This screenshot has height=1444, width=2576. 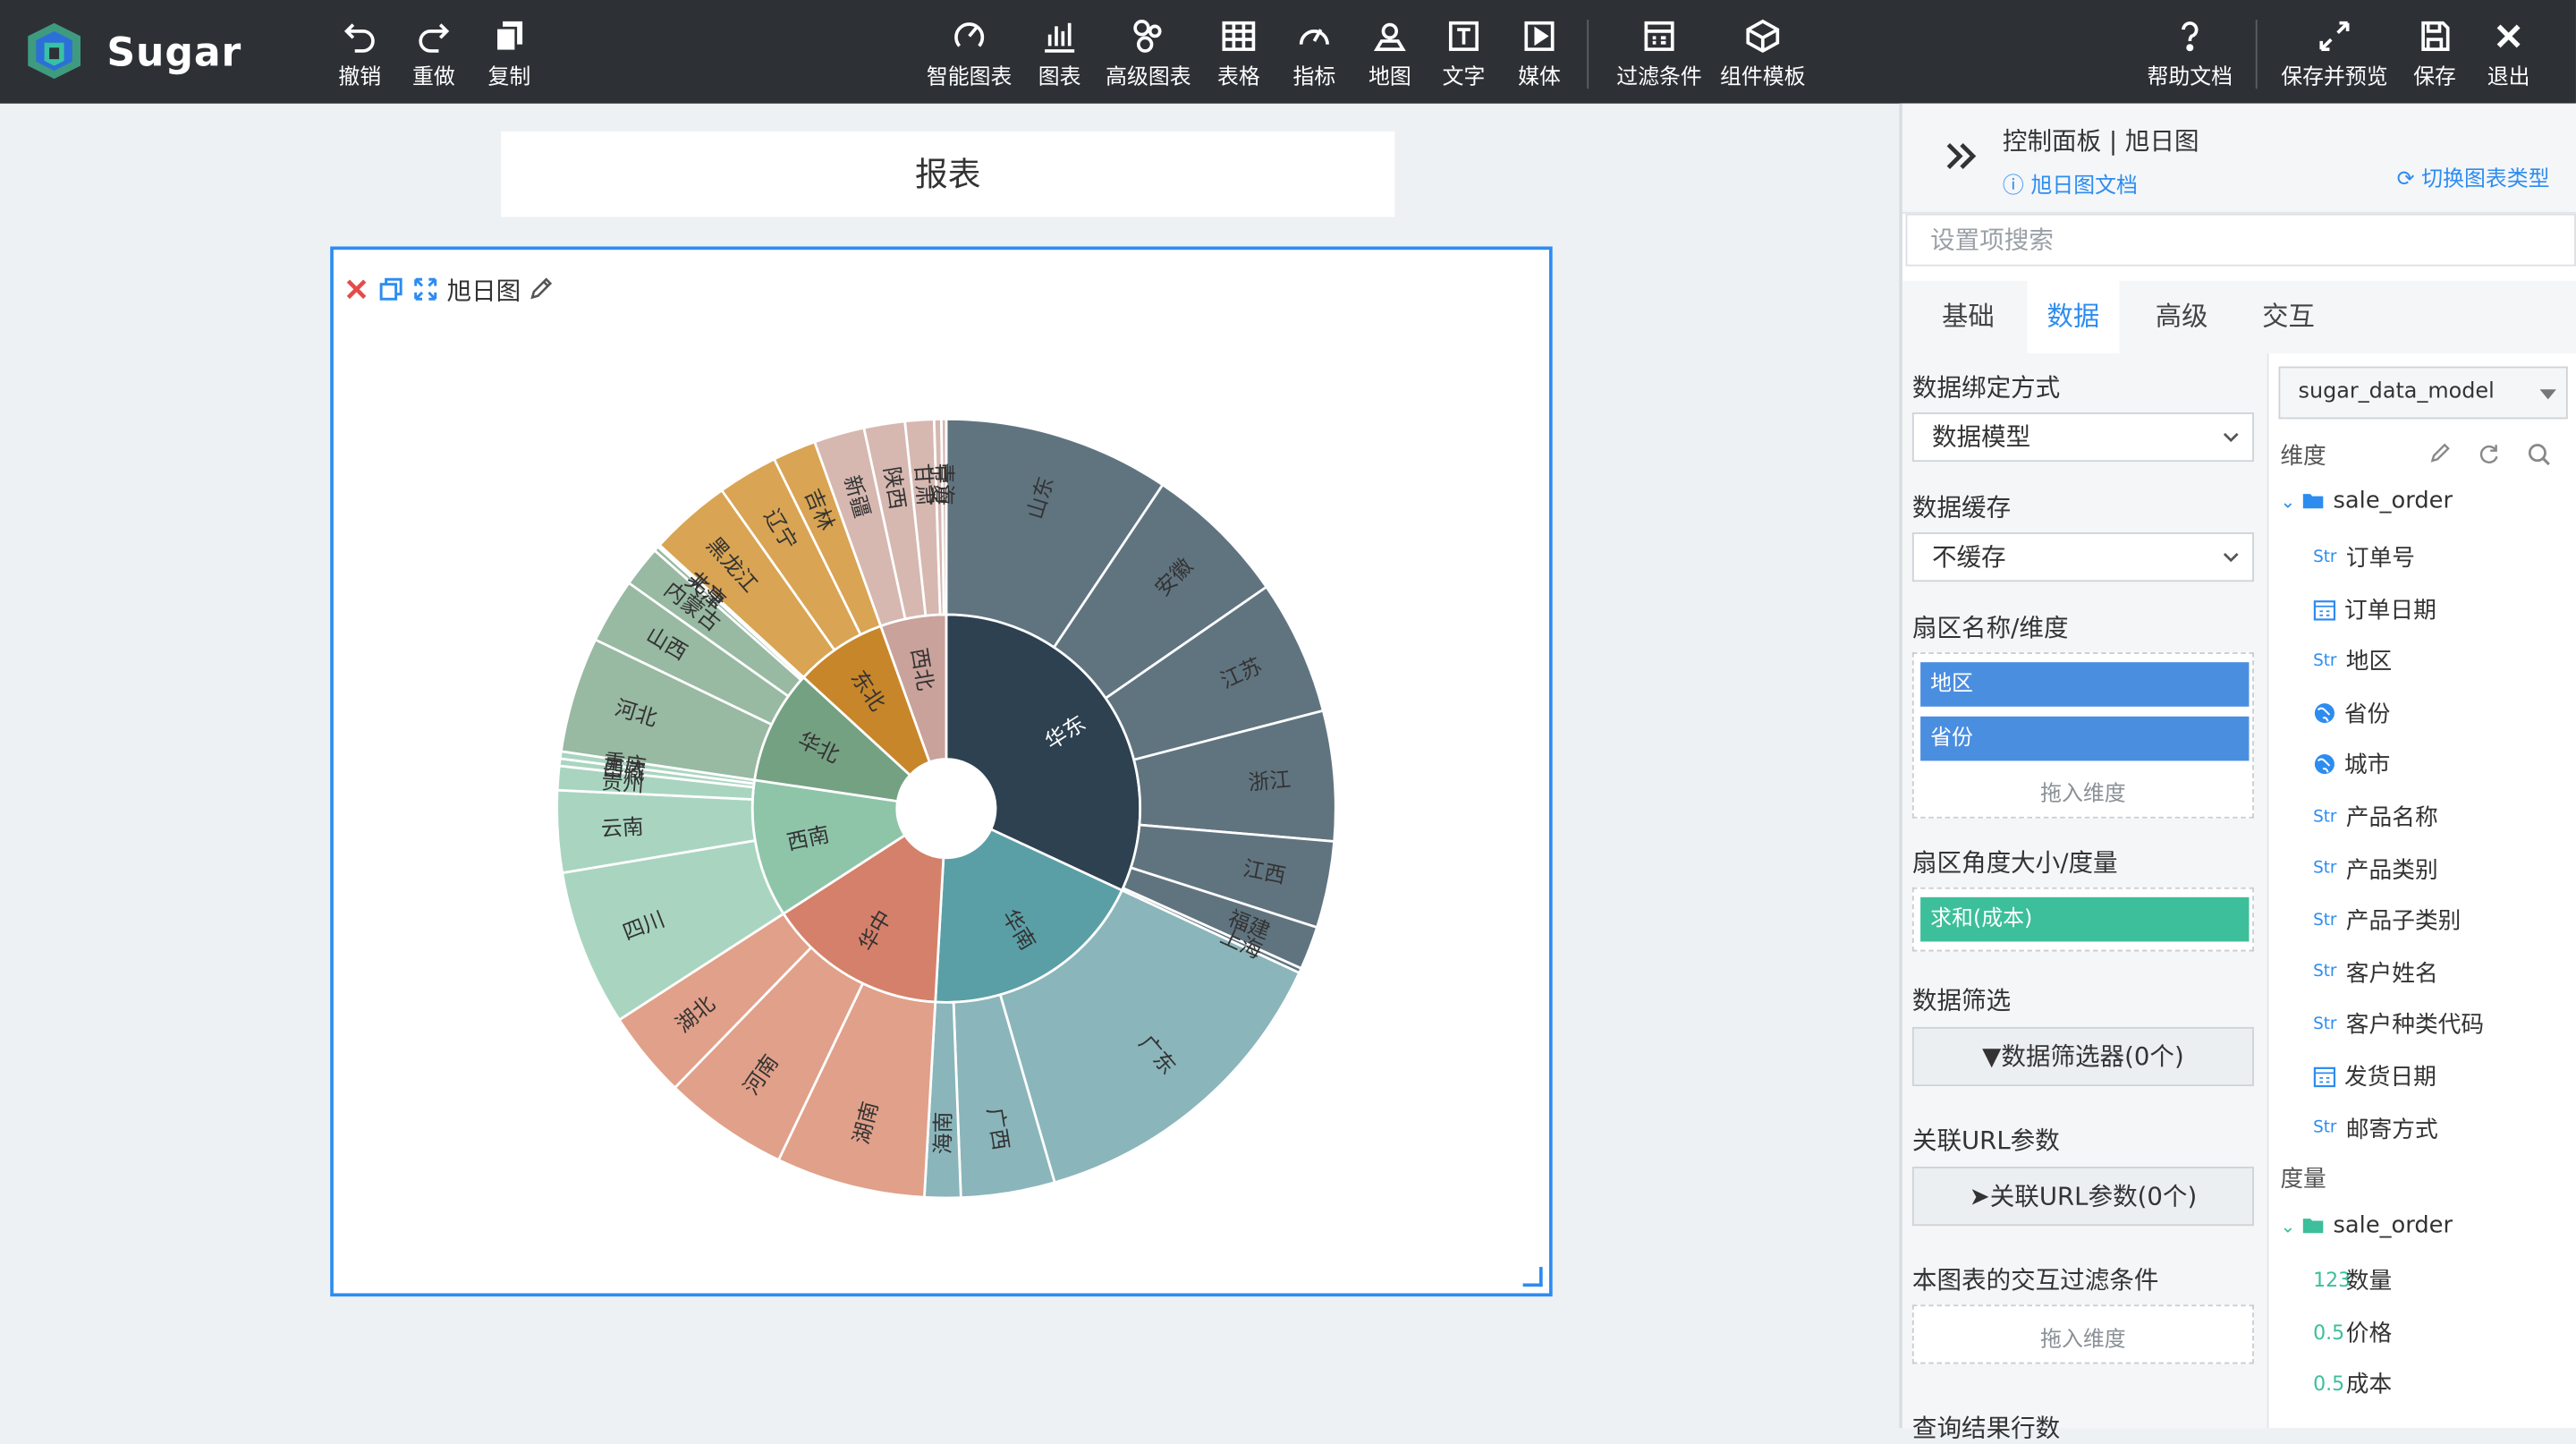 I want to click on field-name: 城市, so click(x=2367, y=766).